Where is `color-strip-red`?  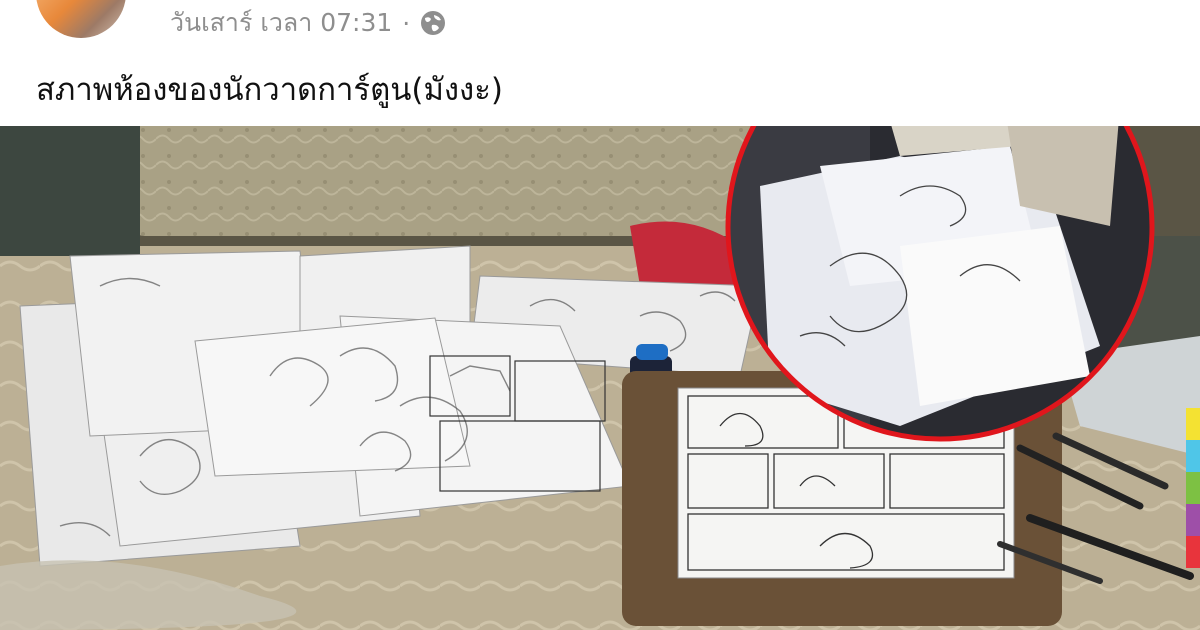 color-strip-red is located at coordinates (1193, 552).